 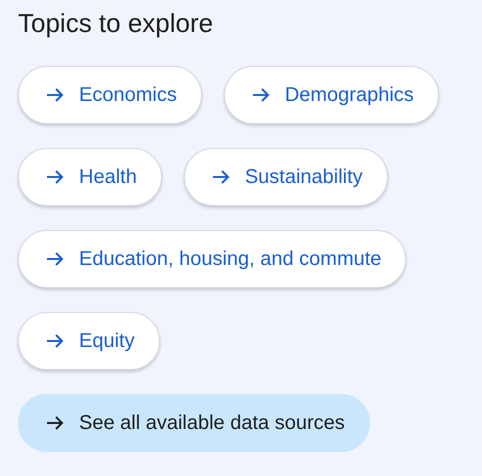 What do you see at coordinates (110, 95) in the screenshot?
I see `topic-chip: Economics` at bounding box center [110, 95].